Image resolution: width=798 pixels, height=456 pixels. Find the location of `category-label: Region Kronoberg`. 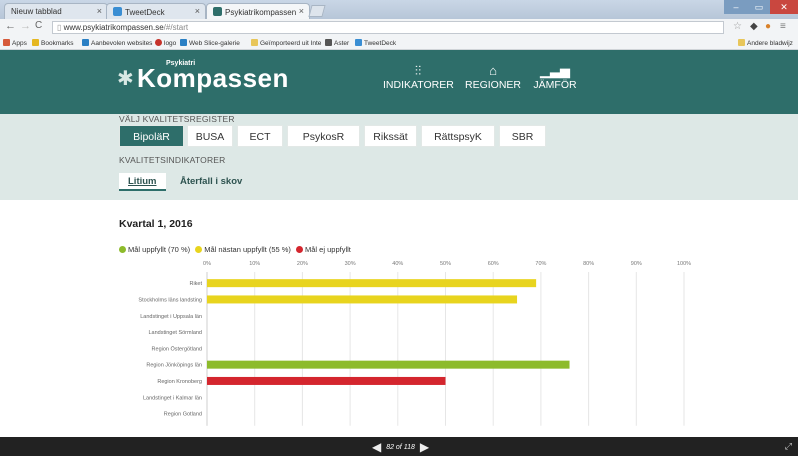

category-label: Region Kronoberg is located at coordinates (179, 382).